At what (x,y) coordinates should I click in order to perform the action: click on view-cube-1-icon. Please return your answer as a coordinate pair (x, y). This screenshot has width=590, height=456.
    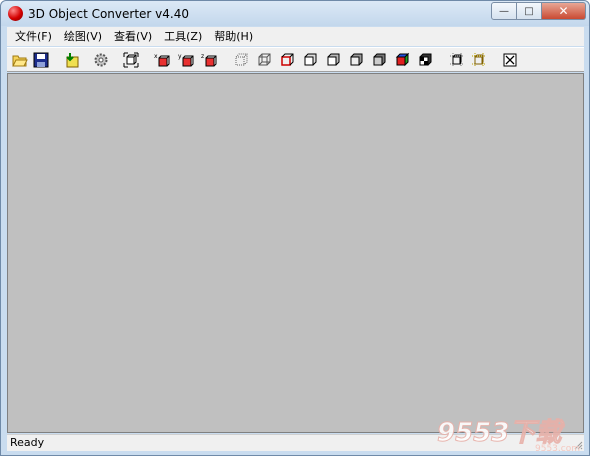
    Looking at the image, I should click on (310, 59).